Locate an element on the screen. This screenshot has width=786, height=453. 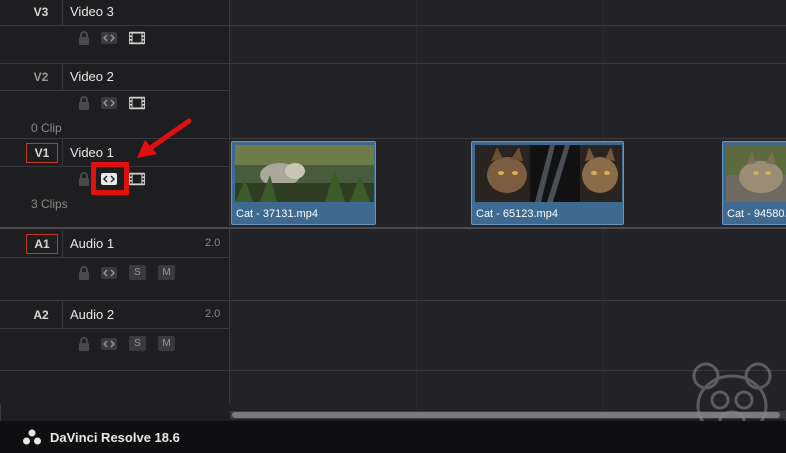
track-tag-v1: V1 is located at coordinates (42, 153).